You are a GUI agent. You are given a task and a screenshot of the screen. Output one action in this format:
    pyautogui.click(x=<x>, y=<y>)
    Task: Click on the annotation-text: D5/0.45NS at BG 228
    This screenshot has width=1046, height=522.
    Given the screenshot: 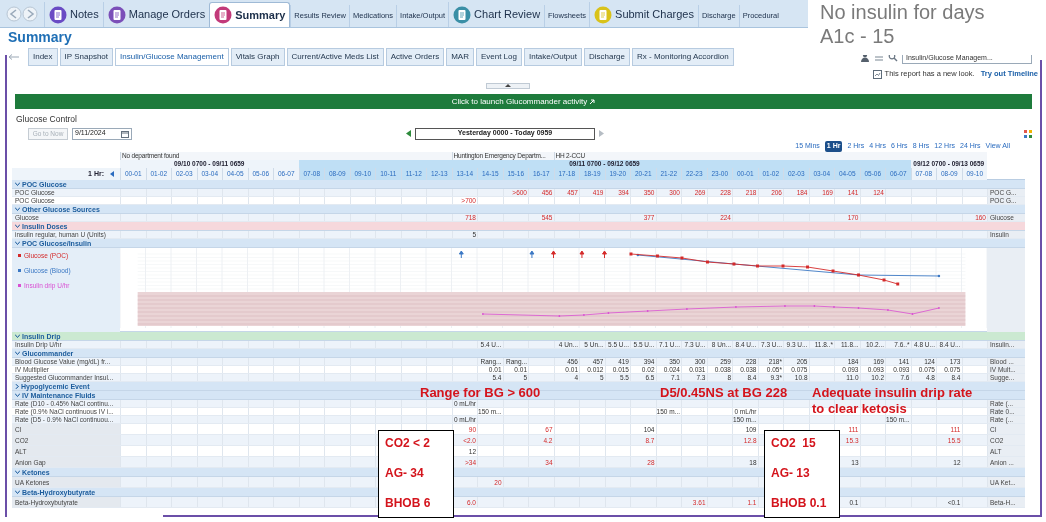 What is the action you would take?
    pyautogui.click(x=724, y=393)
    